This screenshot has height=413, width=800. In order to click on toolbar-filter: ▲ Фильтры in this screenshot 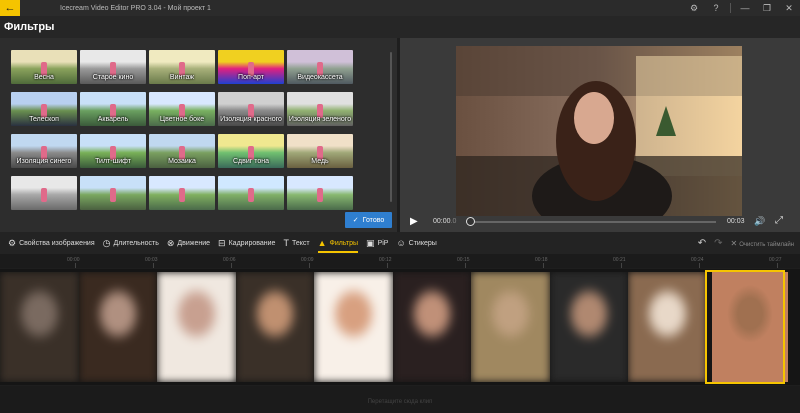, I will do `click(338, 243)`.